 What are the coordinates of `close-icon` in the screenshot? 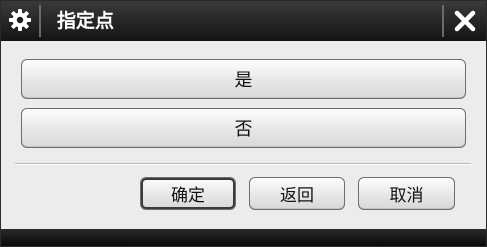 It's located at (465, 21).